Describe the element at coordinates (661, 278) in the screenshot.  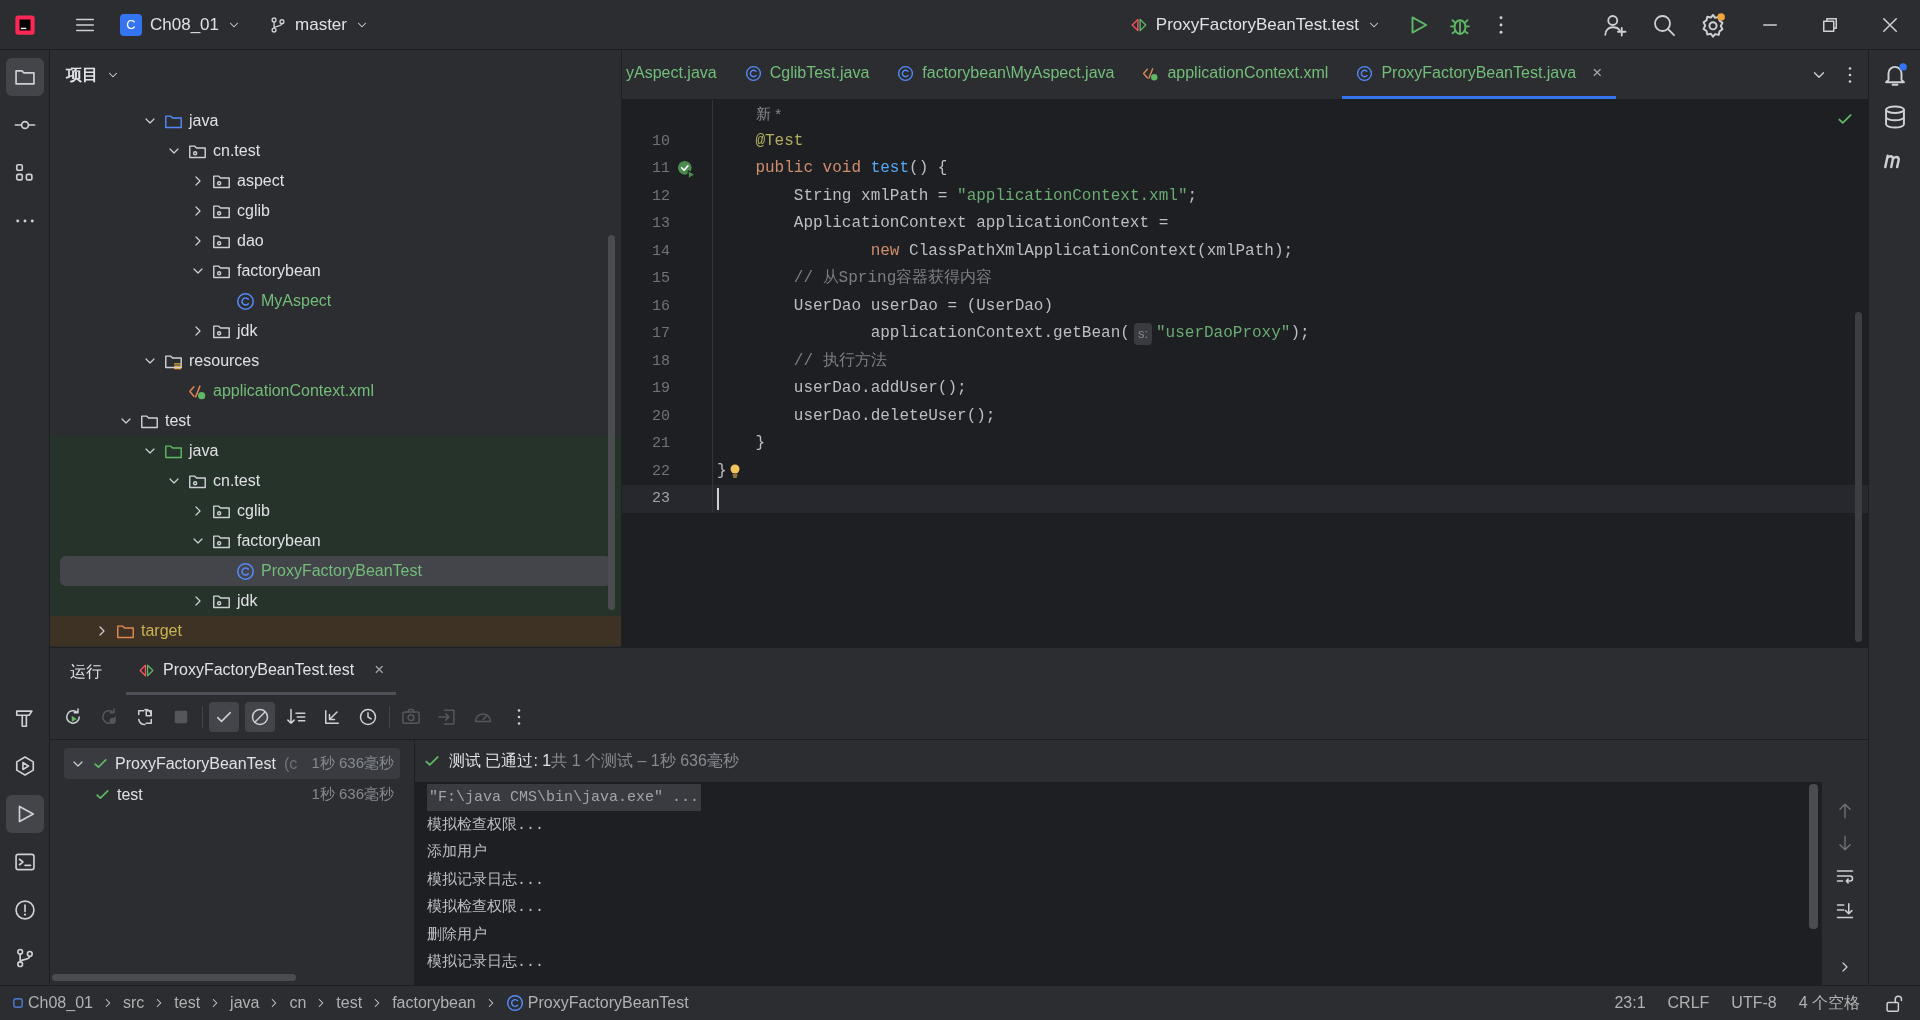
I see `line-number: 15` at that location.